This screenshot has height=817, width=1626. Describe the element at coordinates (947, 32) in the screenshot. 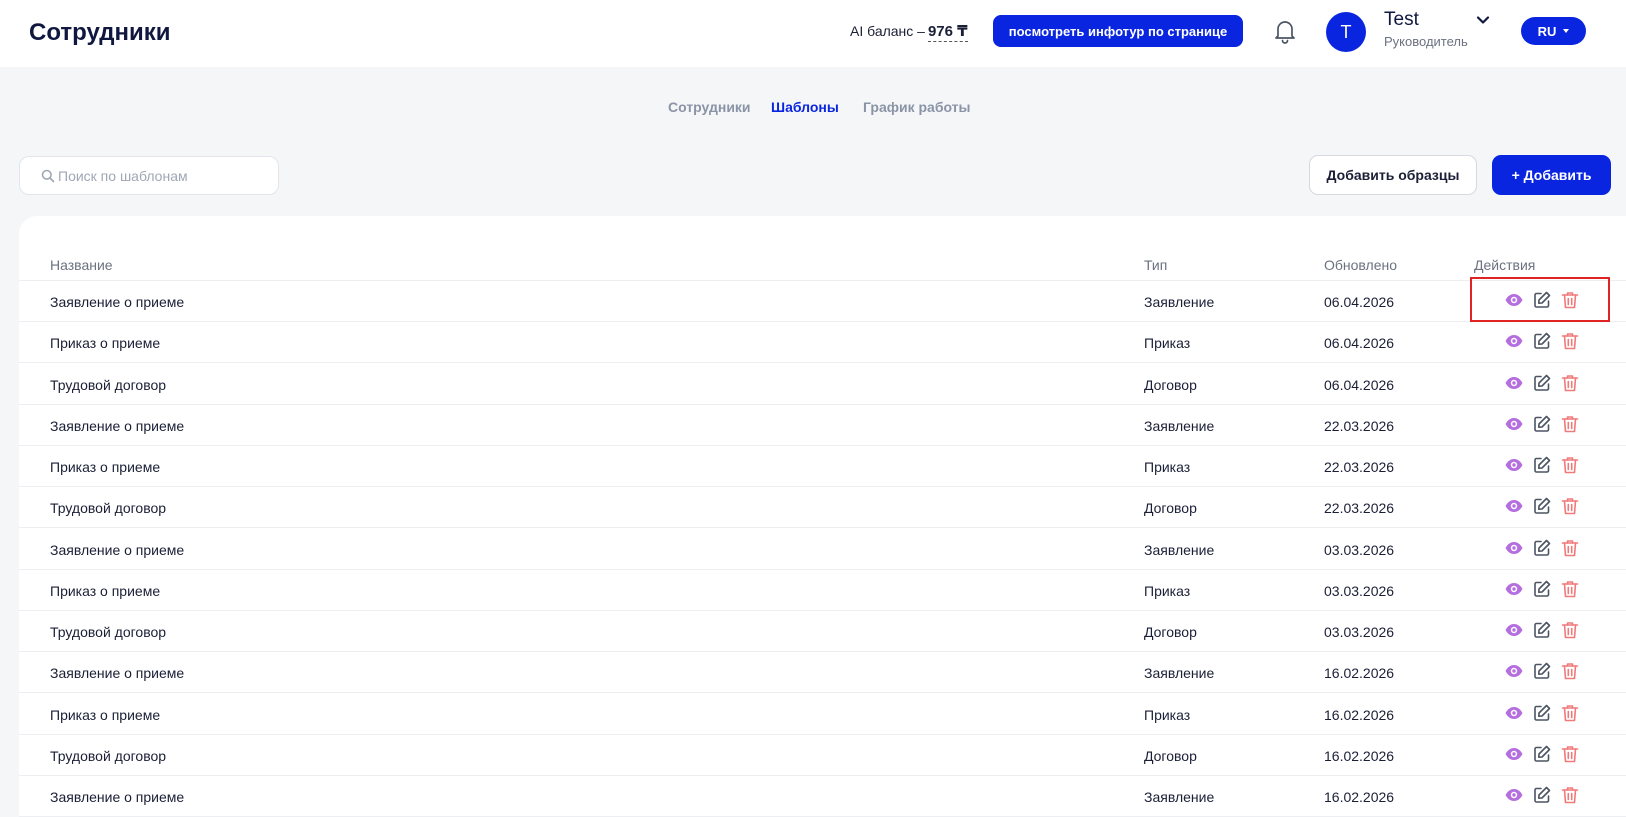

I see `ai-balance-value: 976 ₸` at that location.